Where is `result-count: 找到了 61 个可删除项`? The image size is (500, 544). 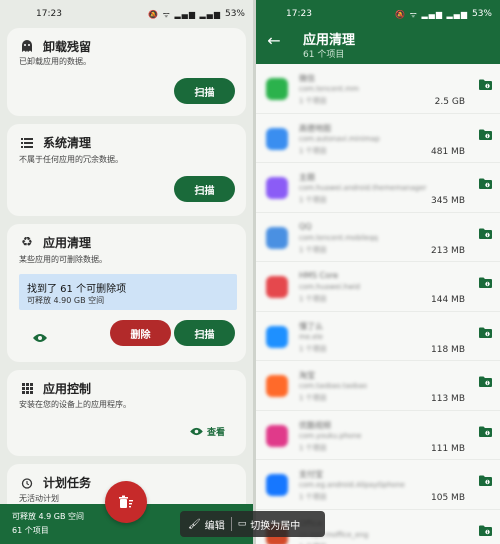 result-count: 找到了 61 个可删除项 is located at coordinates (77, 289).